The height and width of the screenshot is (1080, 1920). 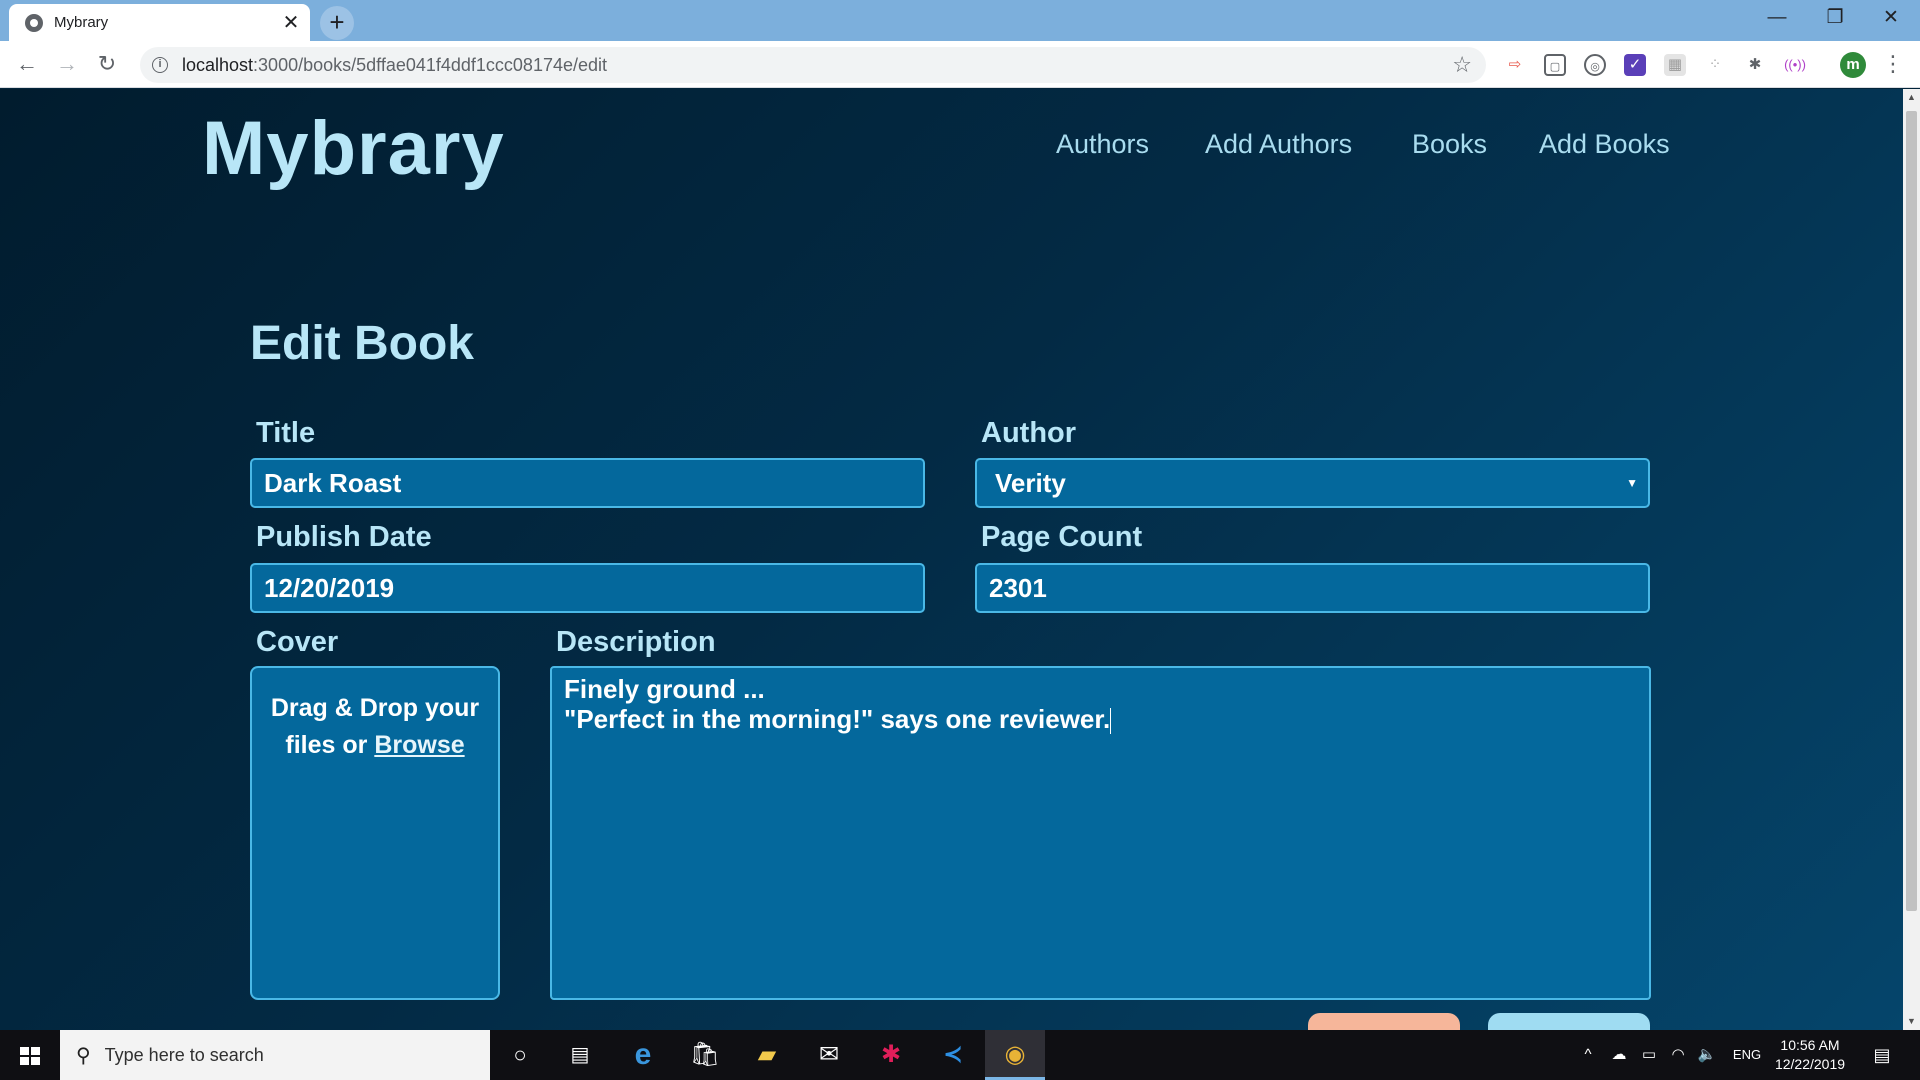 I want to click on chrome-icon: ◉, so click(x=1015, y=1055).